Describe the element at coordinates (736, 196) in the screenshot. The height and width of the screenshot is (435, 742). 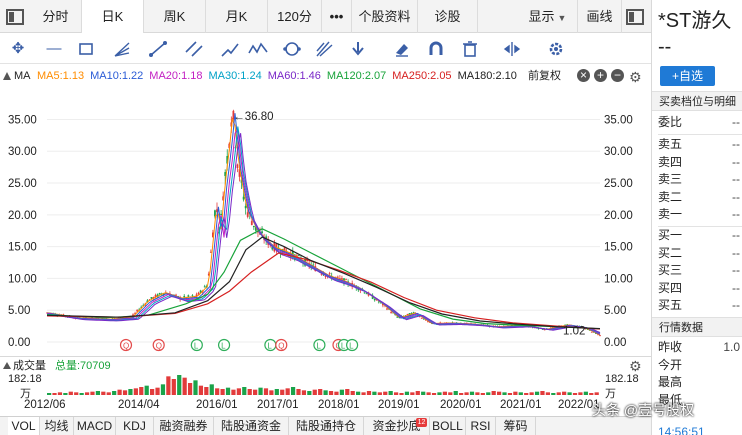
I see `ask-row-value: --` at that location.